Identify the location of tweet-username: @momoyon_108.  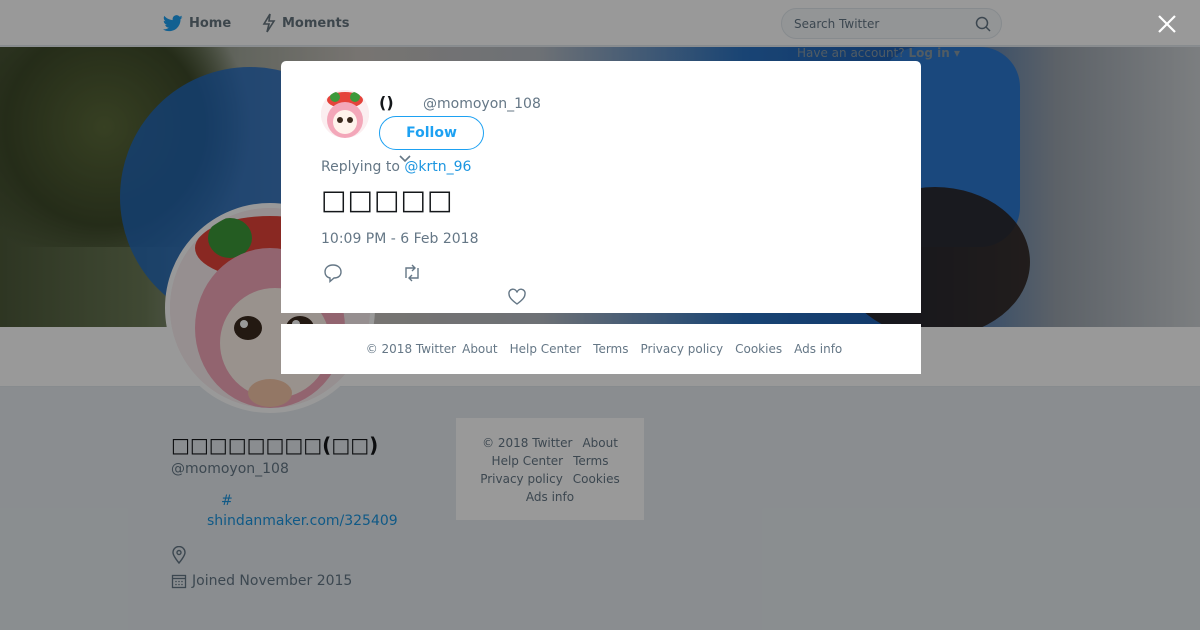
(482, 104).